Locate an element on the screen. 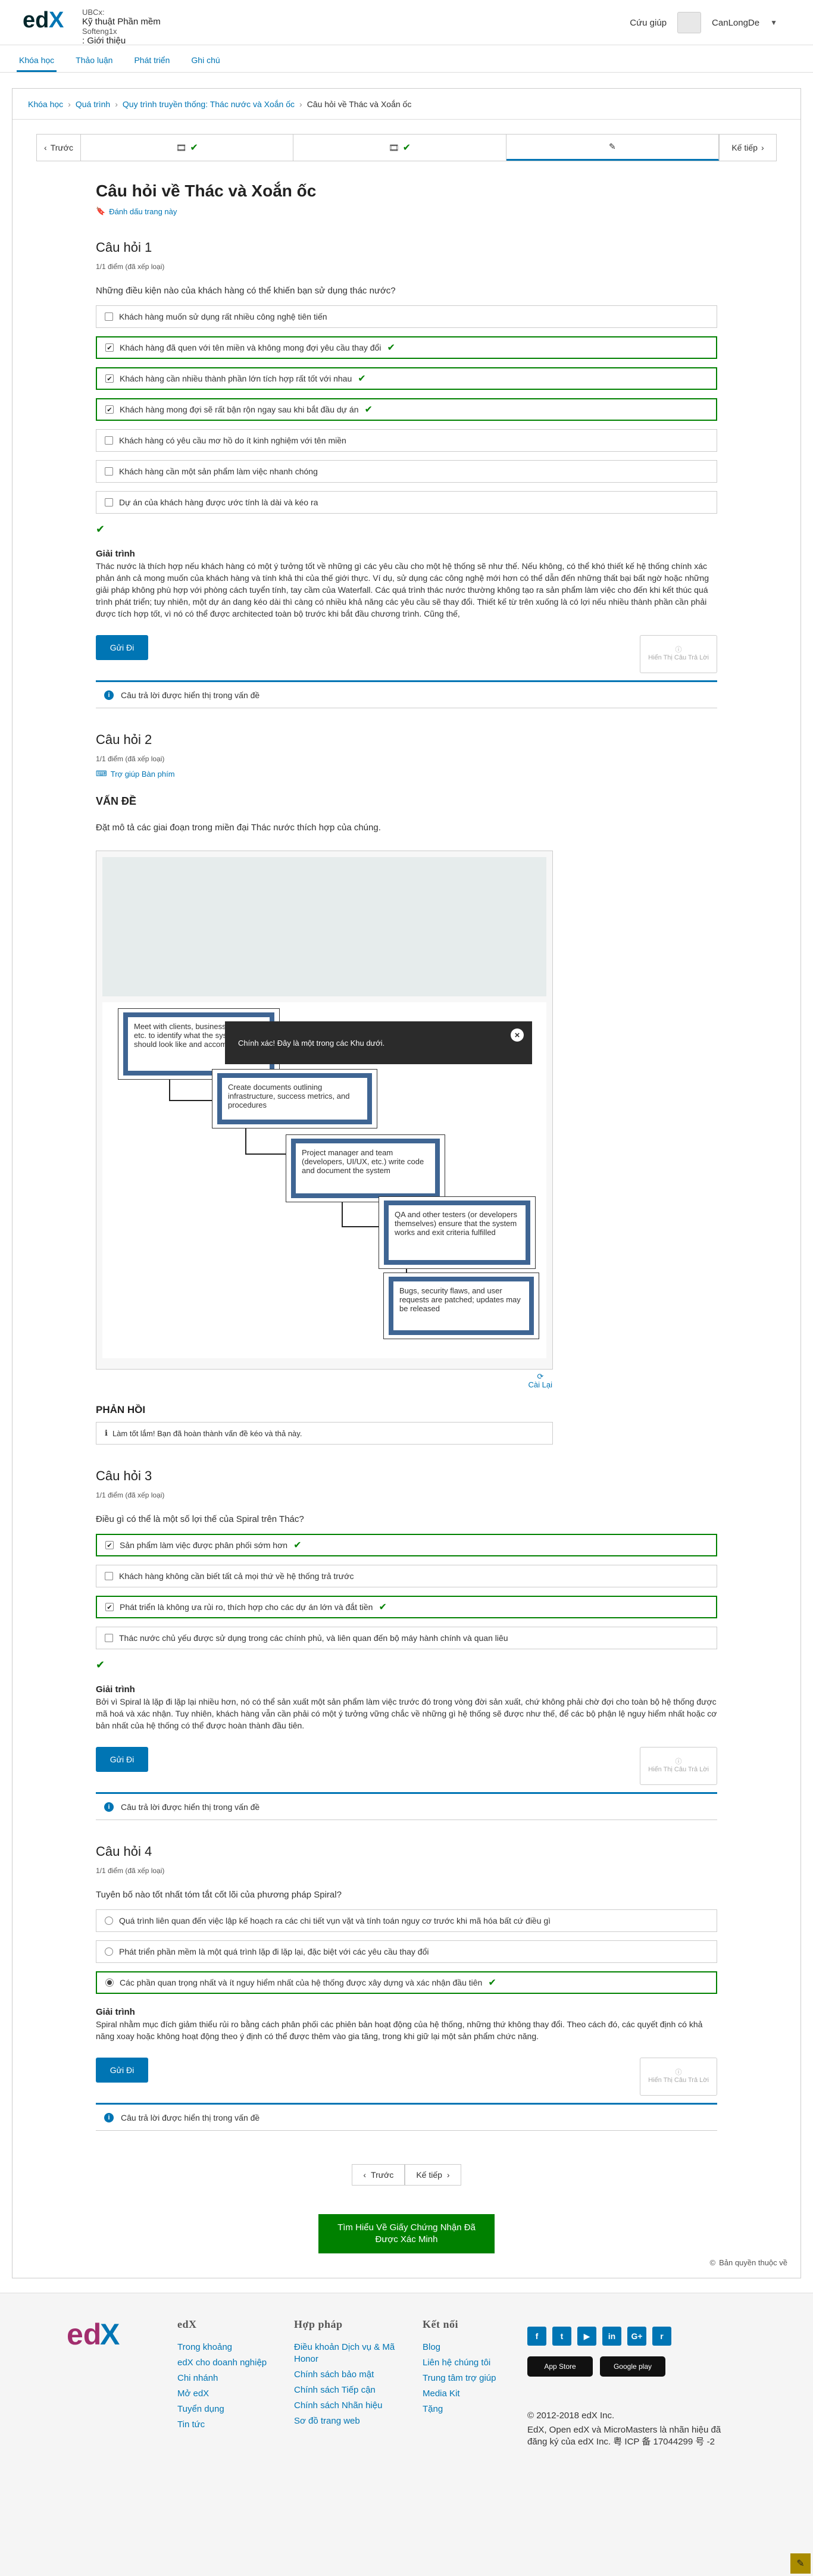  footer-link: Sơ đồ trang web is located at coordinates (344, 2421).